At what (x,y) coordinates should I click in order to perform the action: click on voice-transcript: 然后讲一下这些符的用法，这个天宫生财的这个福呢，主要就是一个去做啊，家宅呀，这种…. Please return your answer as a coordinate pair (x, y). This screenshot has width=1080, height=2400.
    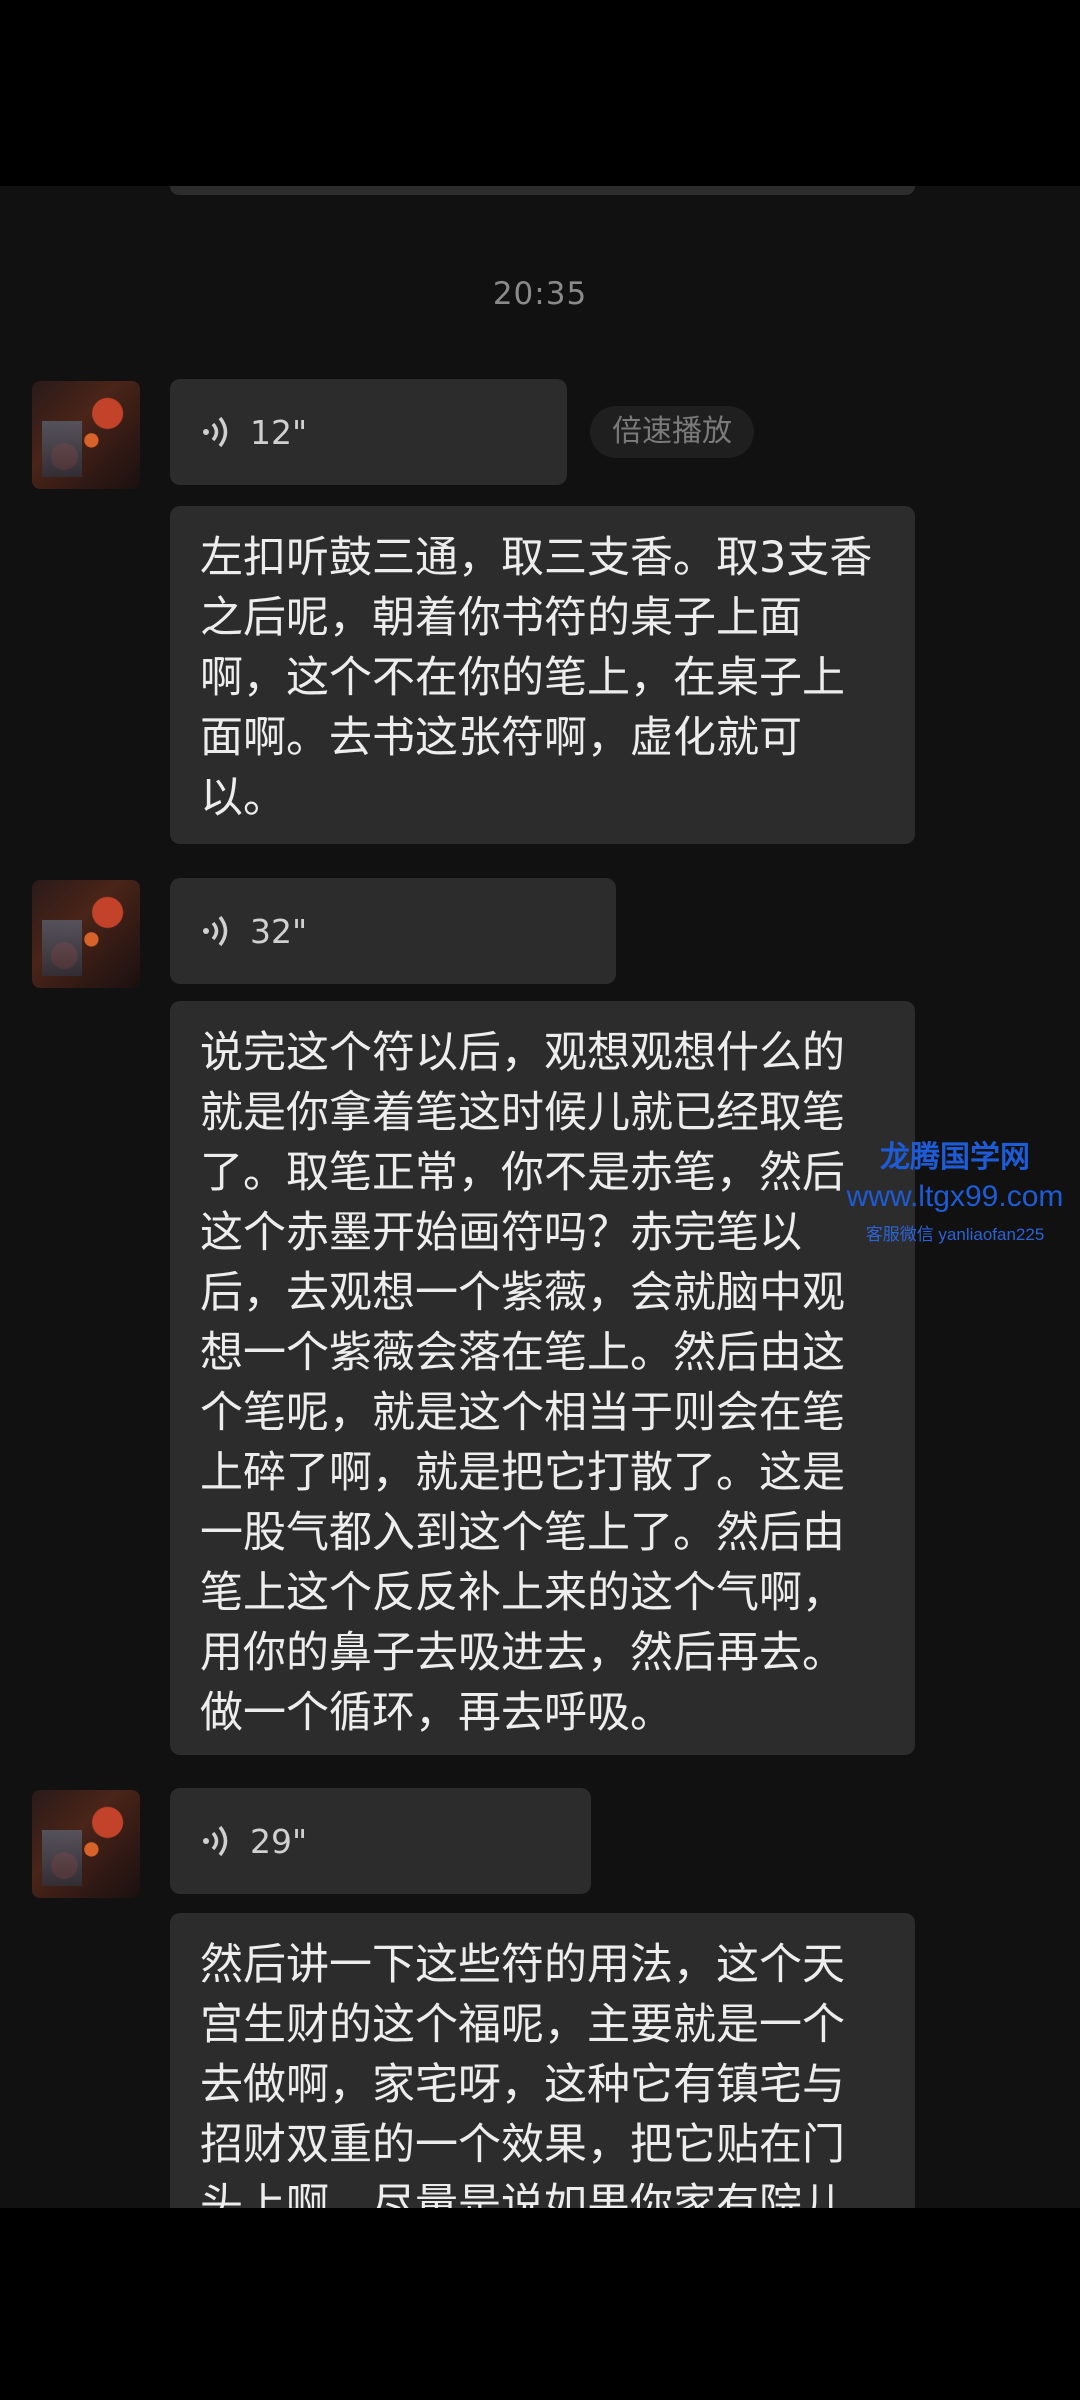
    Looking at the image, I should click on (542, 2060).